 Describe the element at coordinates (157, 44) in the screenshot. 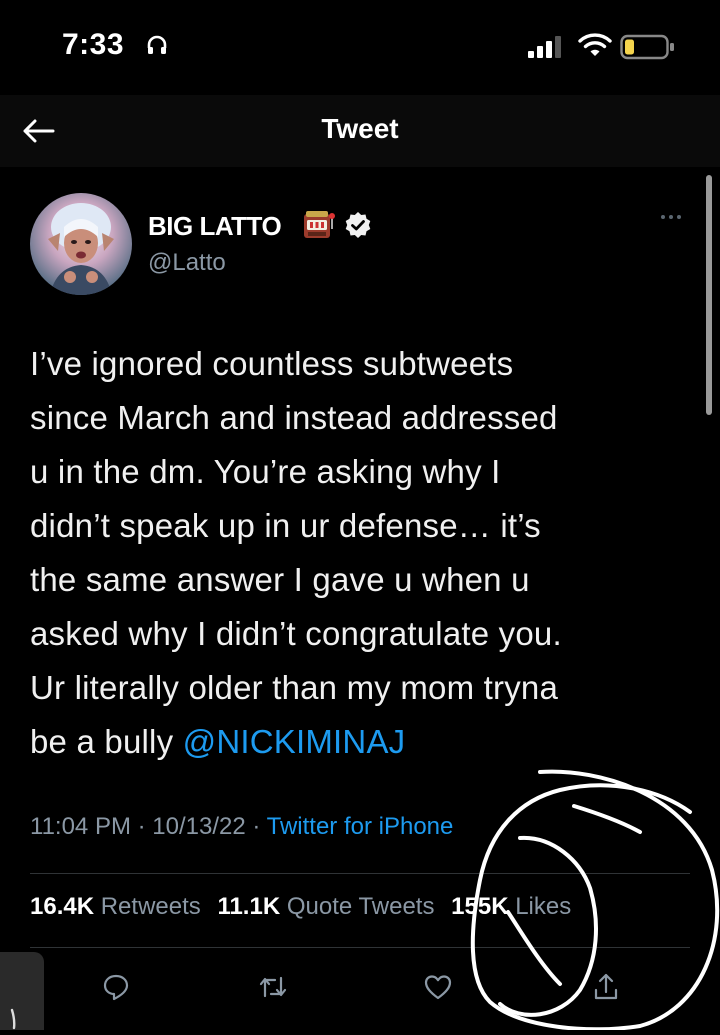

I see `headphones-icon` at that location.